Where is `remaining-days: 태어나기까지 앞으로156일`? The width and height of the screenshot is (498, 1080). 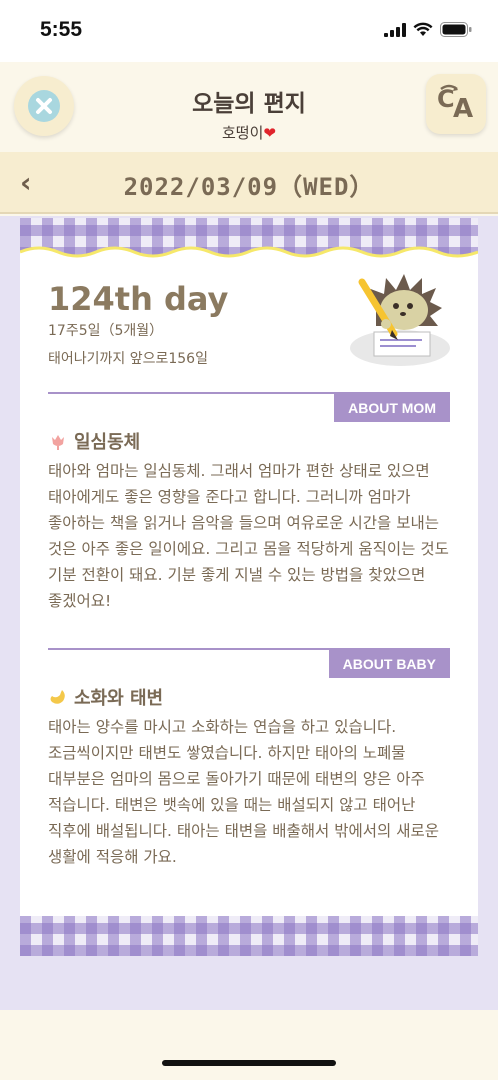 remaining-days: 태어나기까지 앞으로156일 is located at coordinates (128, 359).